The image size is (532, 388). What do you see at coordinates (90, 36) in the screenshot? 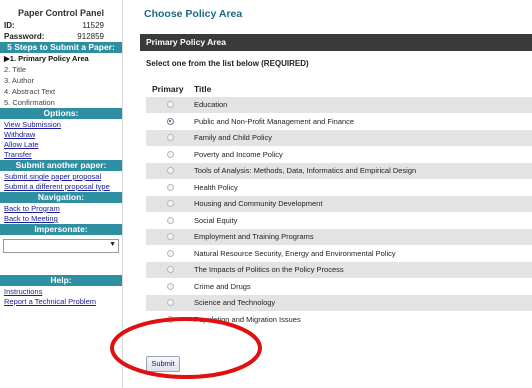
I see `password-value: 912859` at bounding box center [90, 36].